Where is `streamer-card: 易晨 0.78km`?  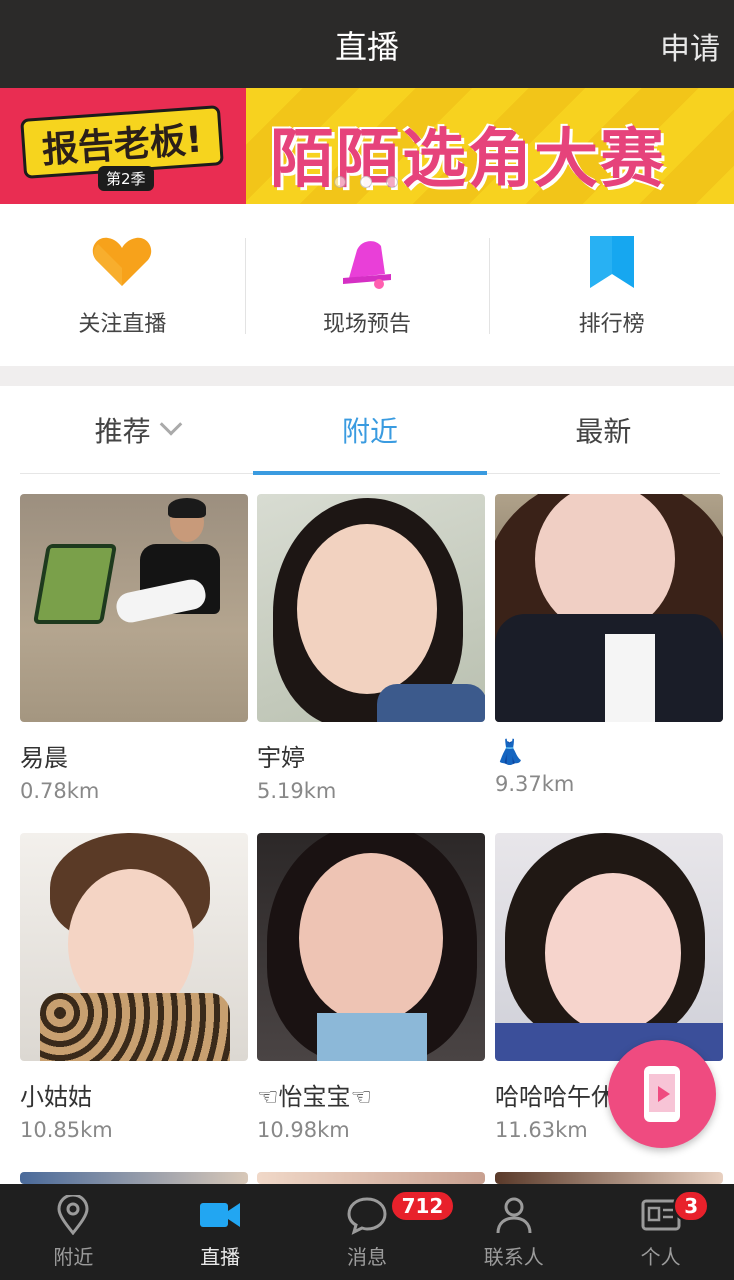 streamer-card: 易晨 0.78km is located at coordinates (134, 648).